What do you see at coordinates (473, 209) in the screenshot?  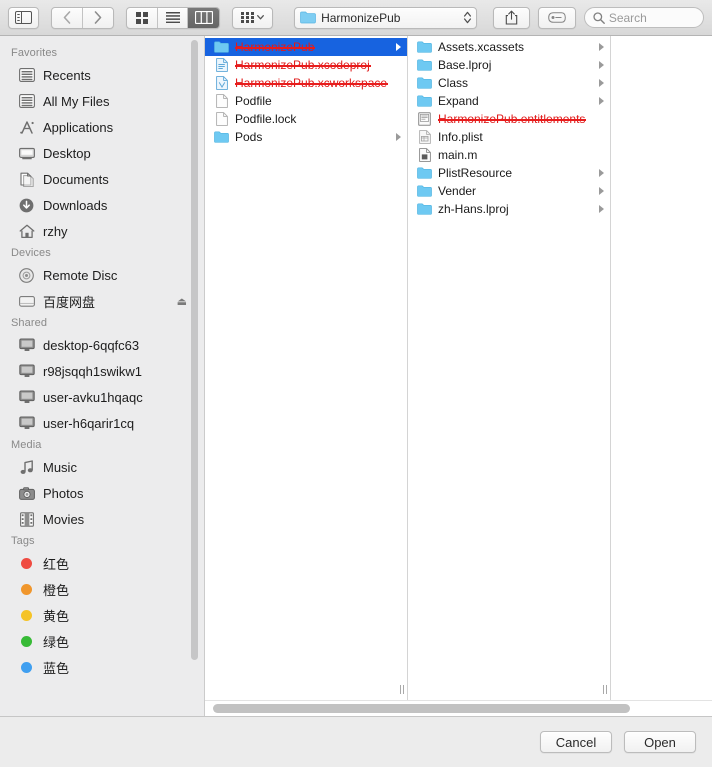 I see `file-name: zh-Hans.lproj` at bounding box center [473, 209].